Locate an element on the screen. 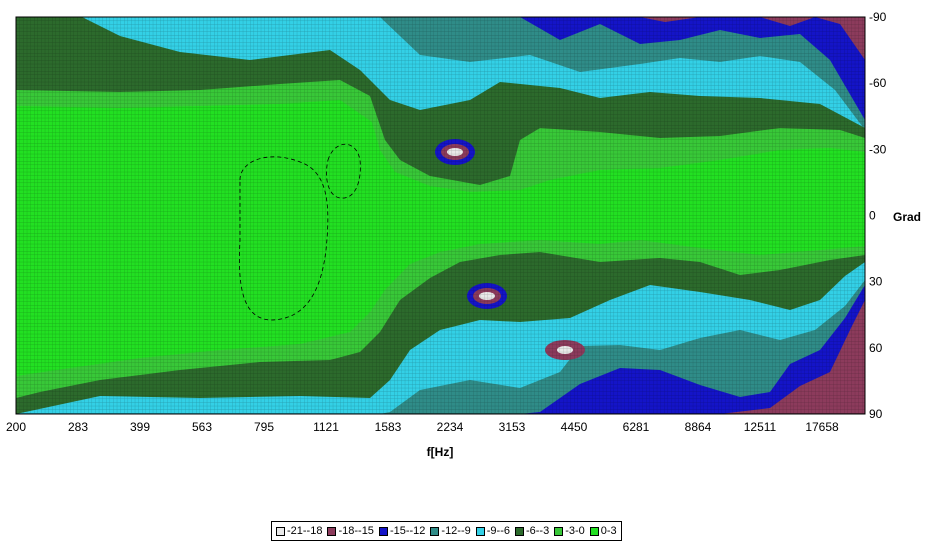  legend-label: -21--18 is located at coordinates (305, 531).